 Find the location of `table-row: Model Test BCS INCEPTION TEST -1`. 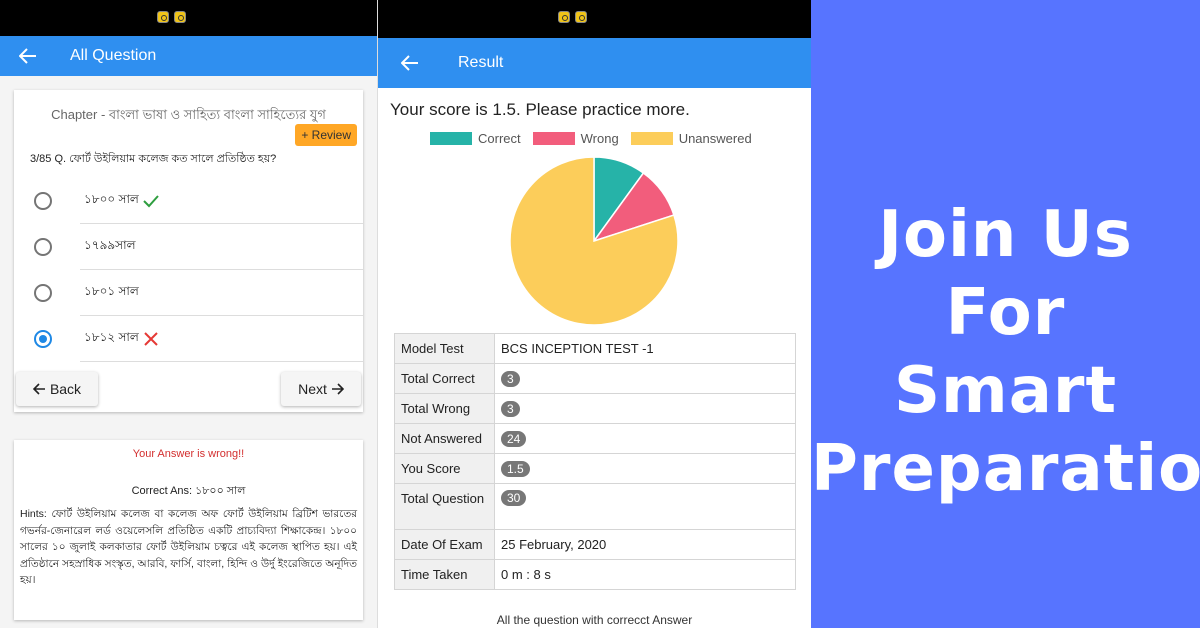

table-row: Model Test BCS INCEPTION TEST -1 is located at coordinates (595, 348).